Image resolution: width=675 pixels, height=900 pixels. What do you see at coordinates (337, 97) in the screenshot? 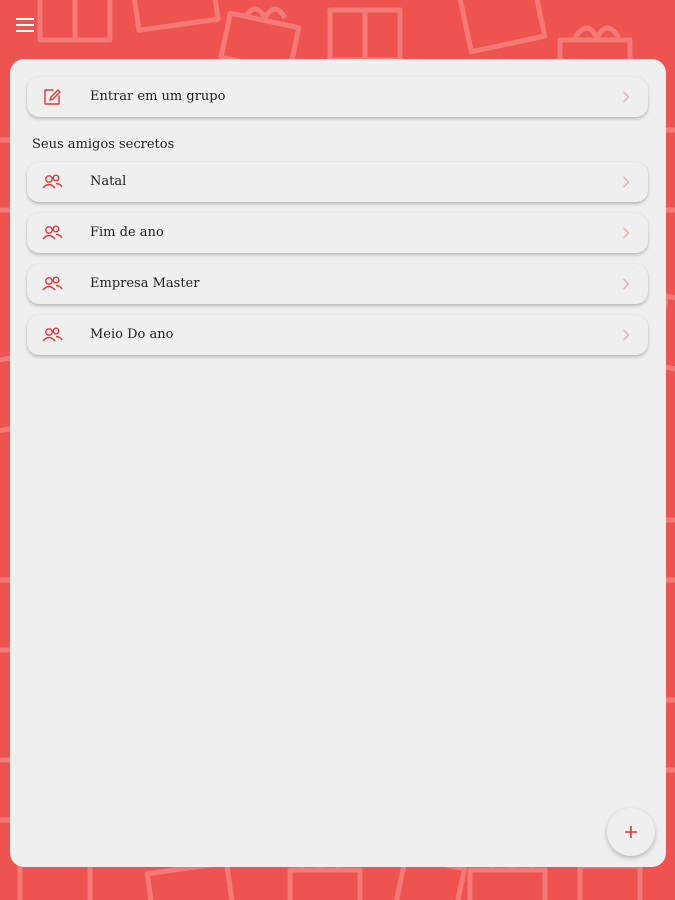
I see `join-group-row: Entrar em um grupo` at bounding box center [337, 97].